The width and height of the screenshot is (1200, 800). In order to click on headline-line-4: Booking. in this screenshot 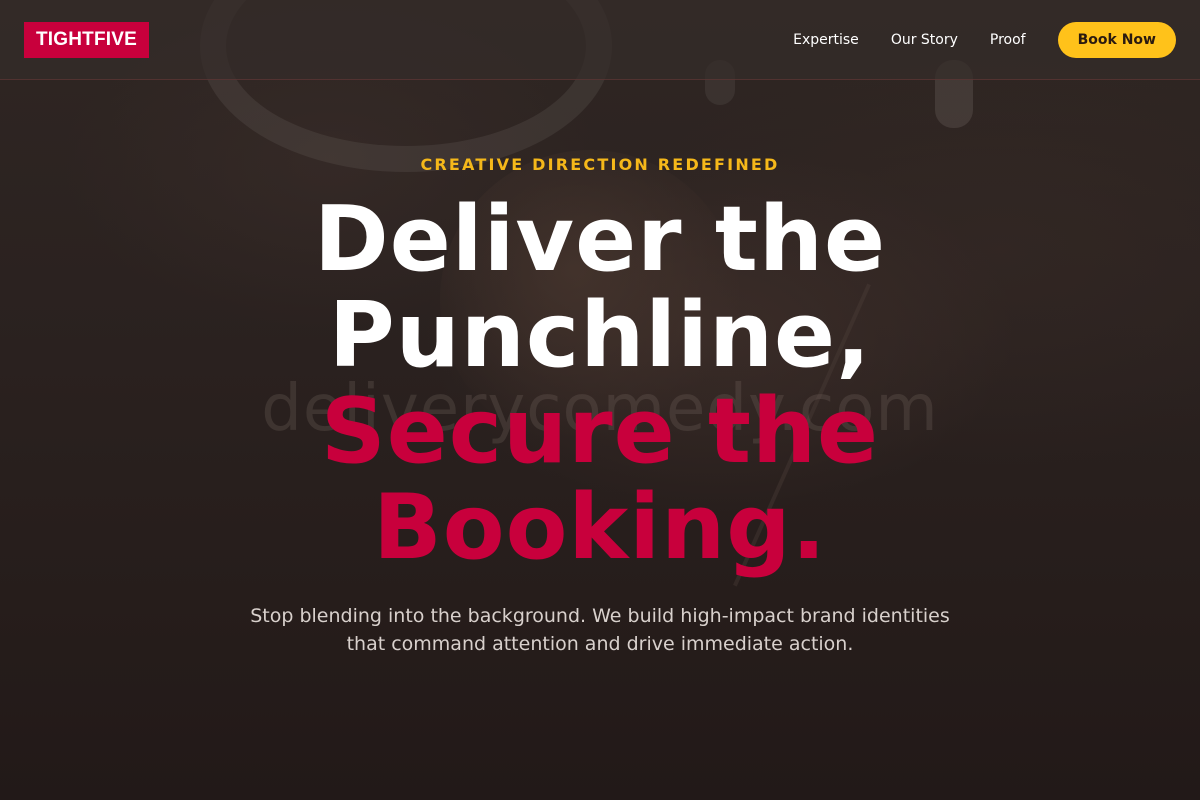, I will do `click(600, 527)`.